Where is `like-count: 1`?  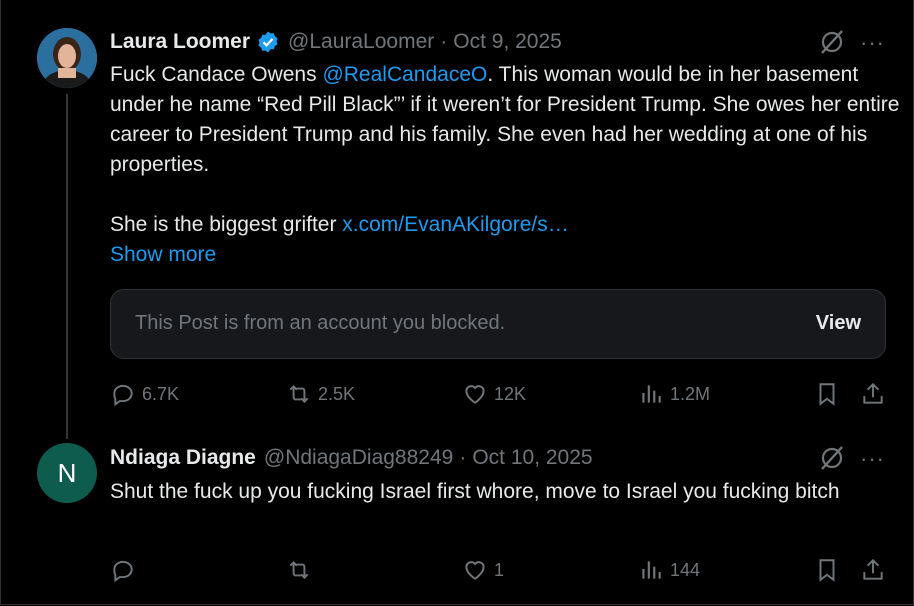 like-count: 1 is located at coordinates (499, 569).